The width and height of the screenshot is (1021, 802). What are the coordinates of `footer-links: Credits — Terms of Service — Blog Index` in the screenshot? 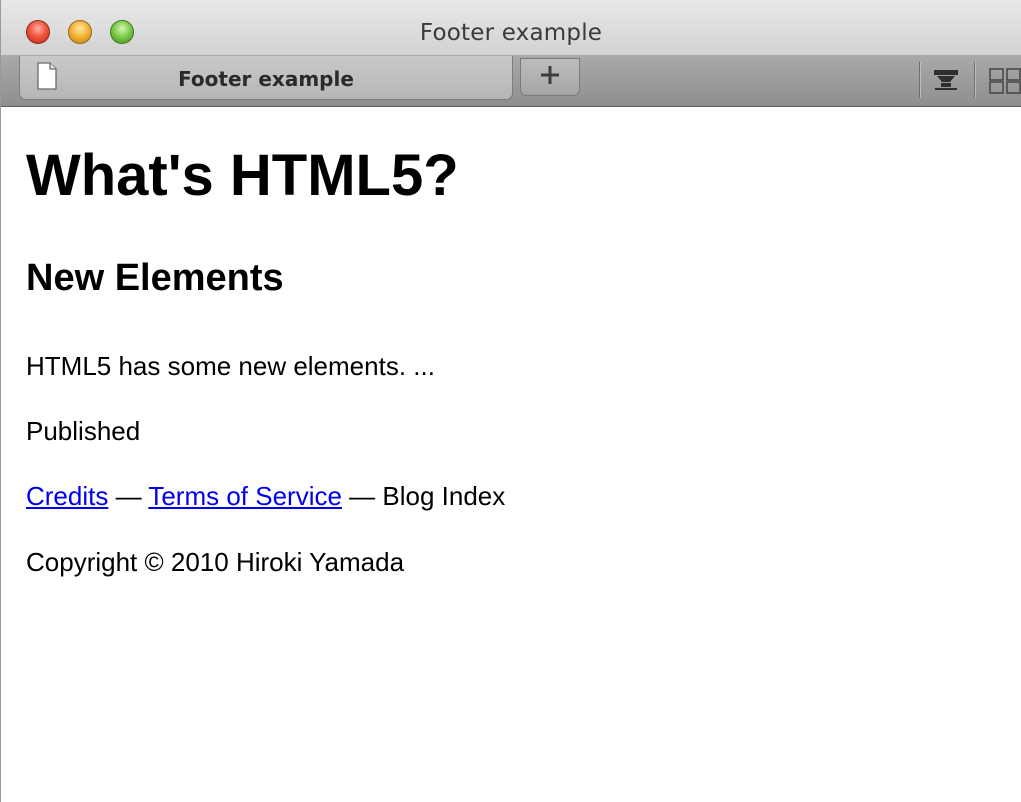 It's located at (265, 496).